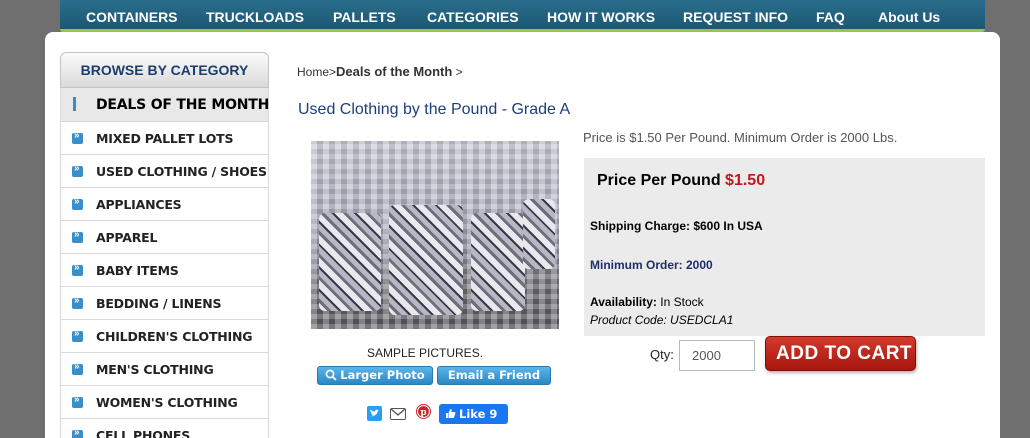 This screenshot has height=438, width=1030. What do you see at coordinates (364, 17) in the screenshot?
I see `nav-pallets: PALLETS` at bounding box center [364, 17].